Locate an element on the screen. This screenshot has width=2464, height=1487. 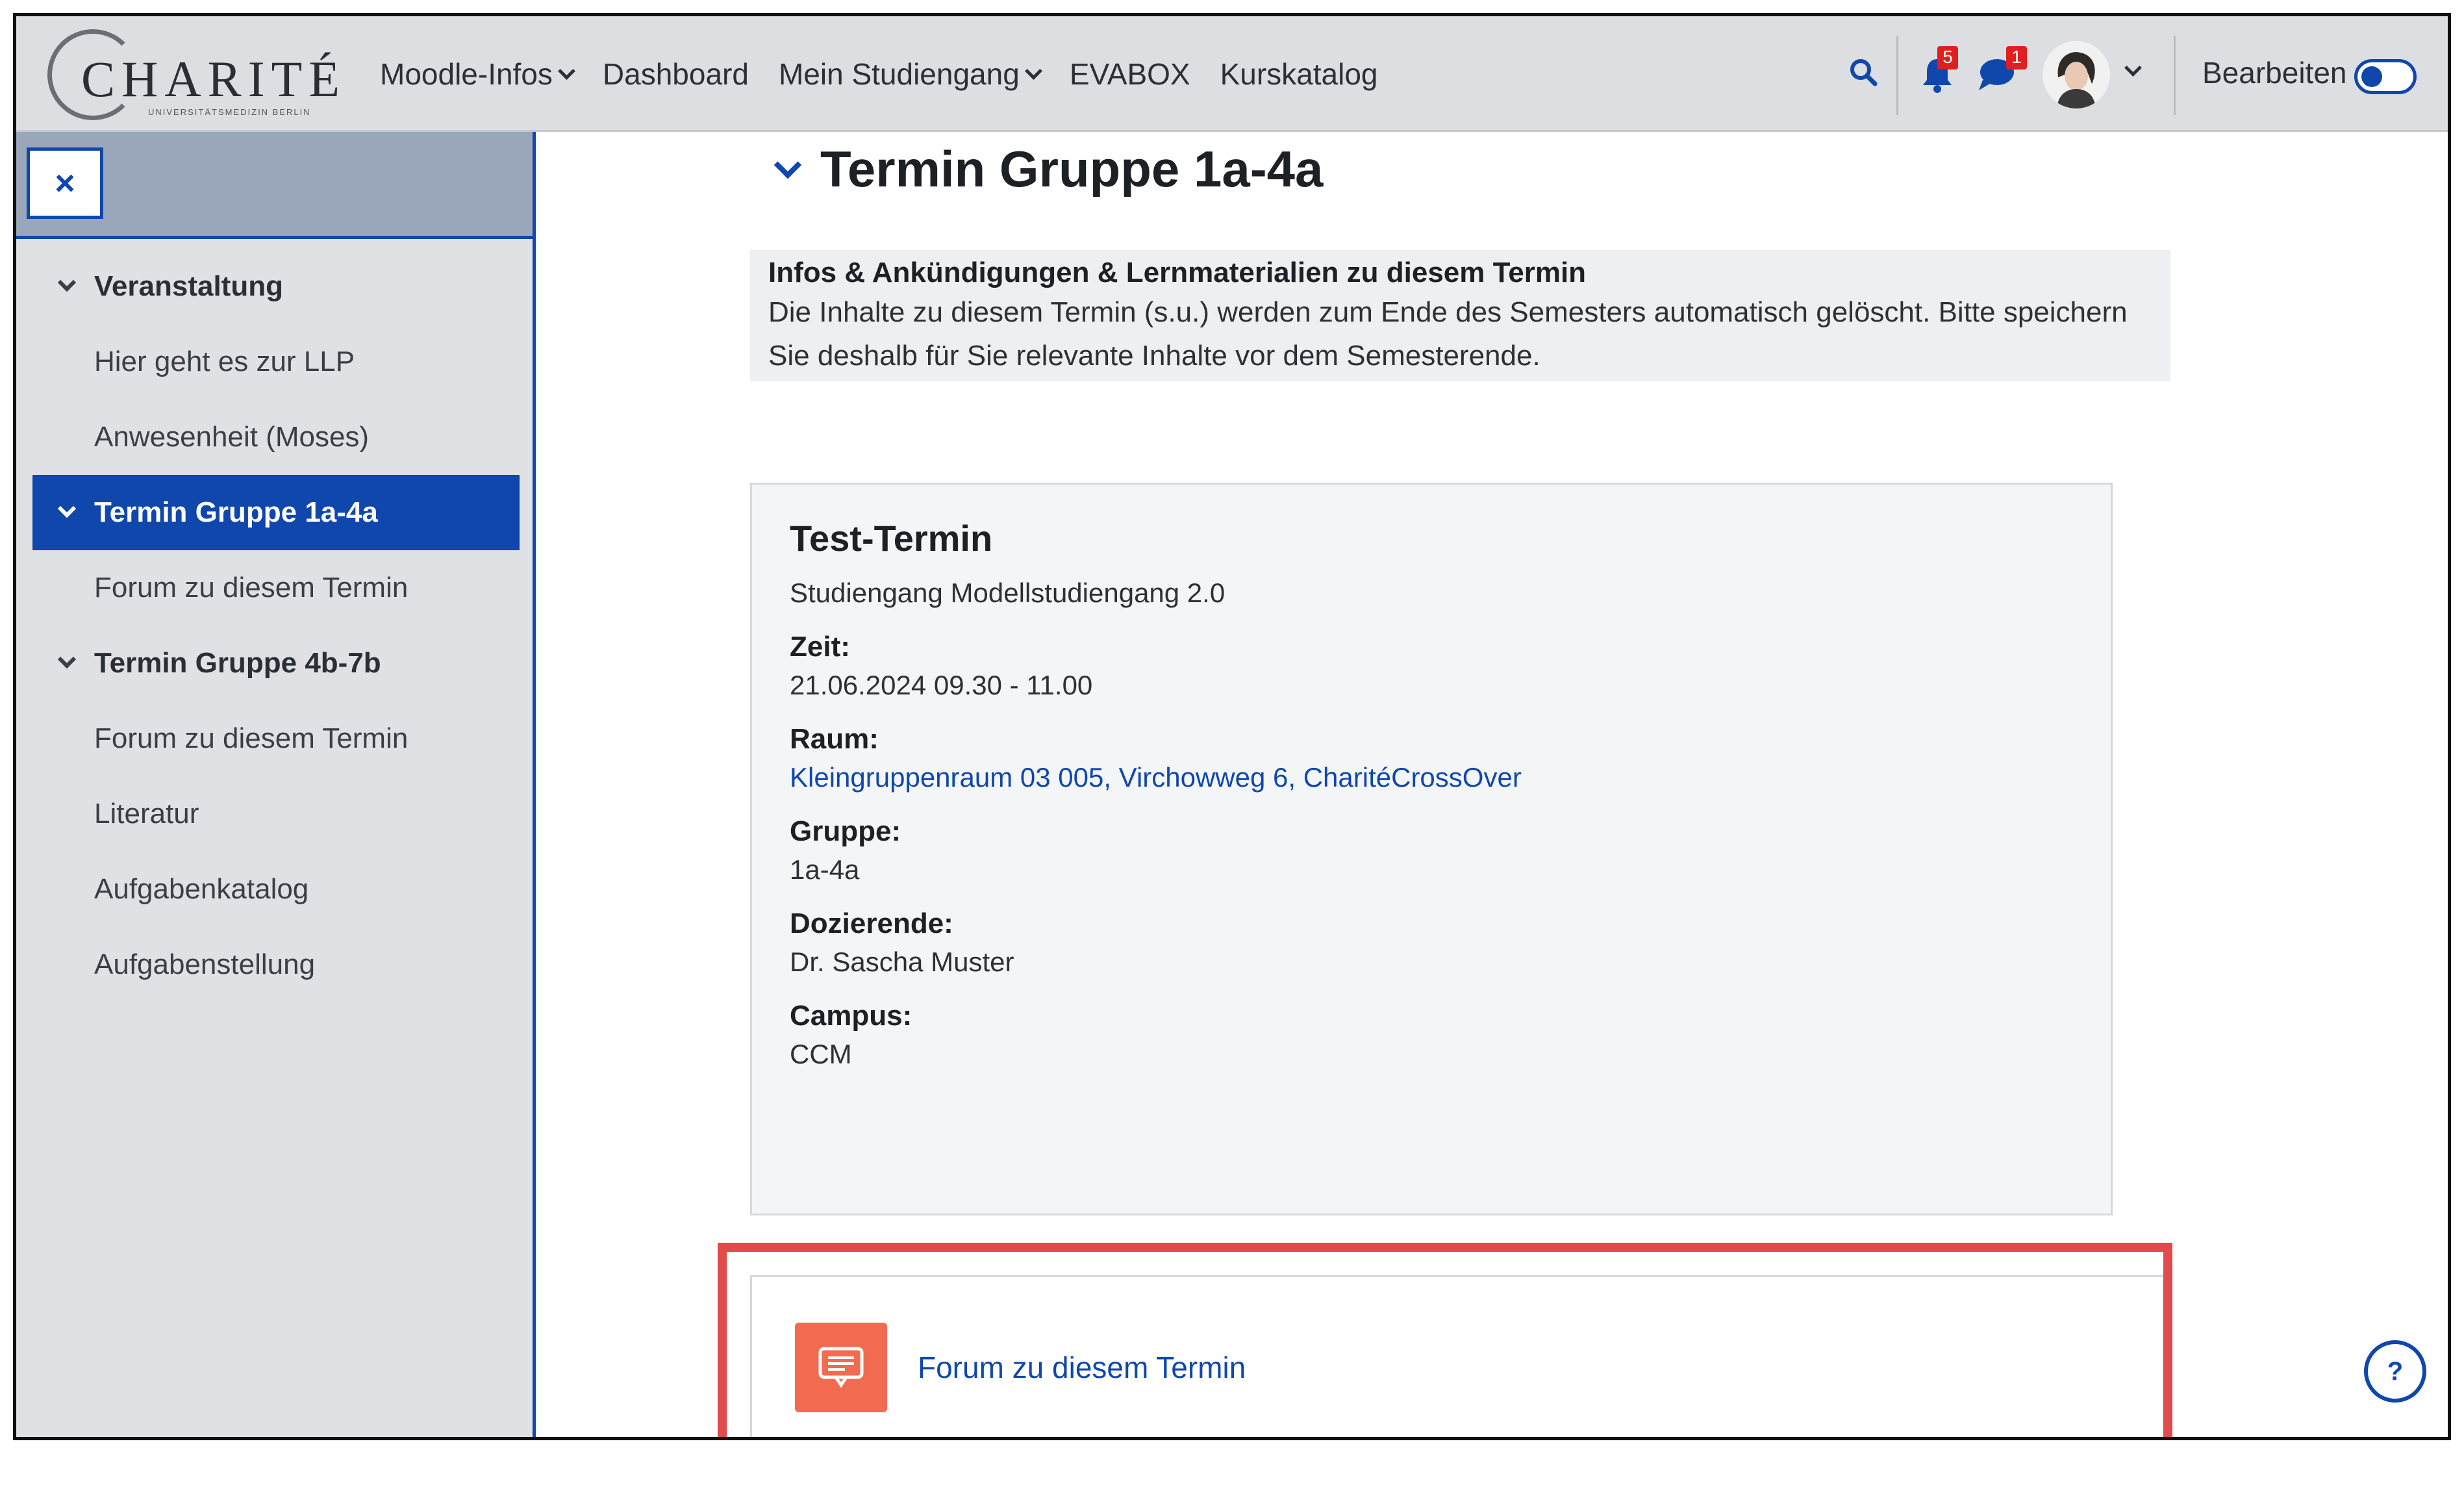
nav-dashboard: Dashboard is located at coordinates (676, 74).